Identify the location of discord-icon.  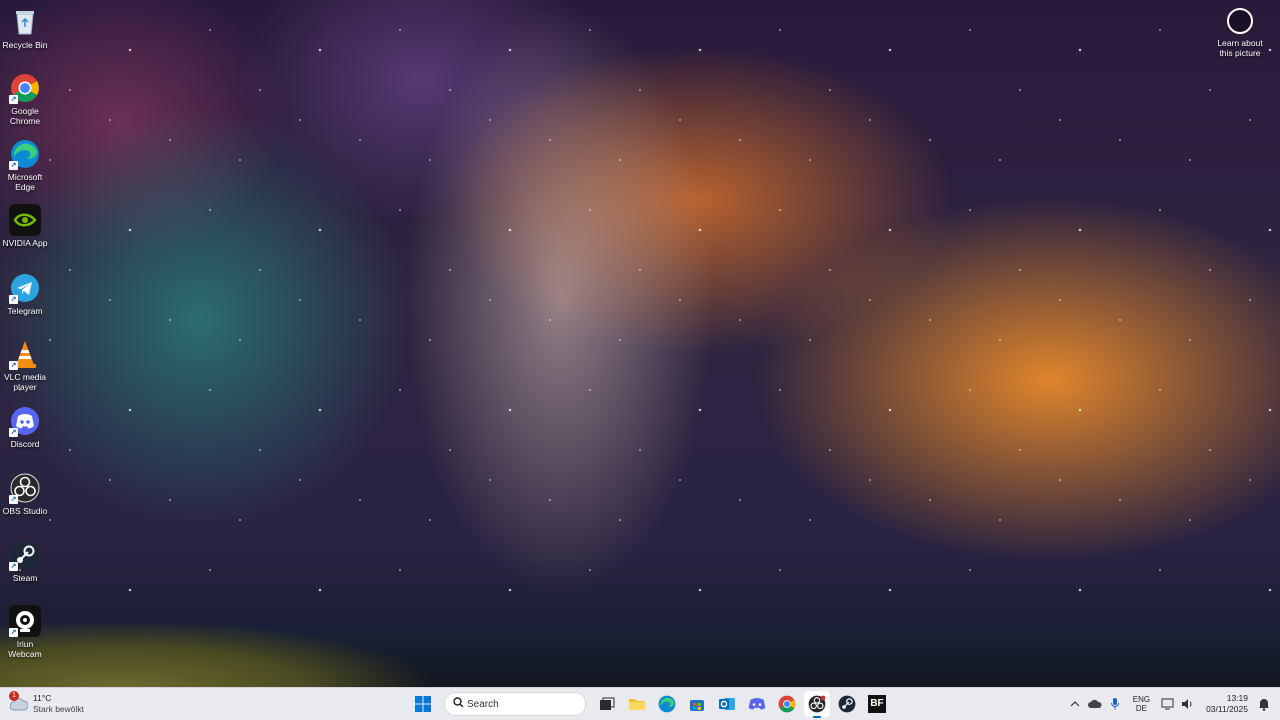
(757, 704).